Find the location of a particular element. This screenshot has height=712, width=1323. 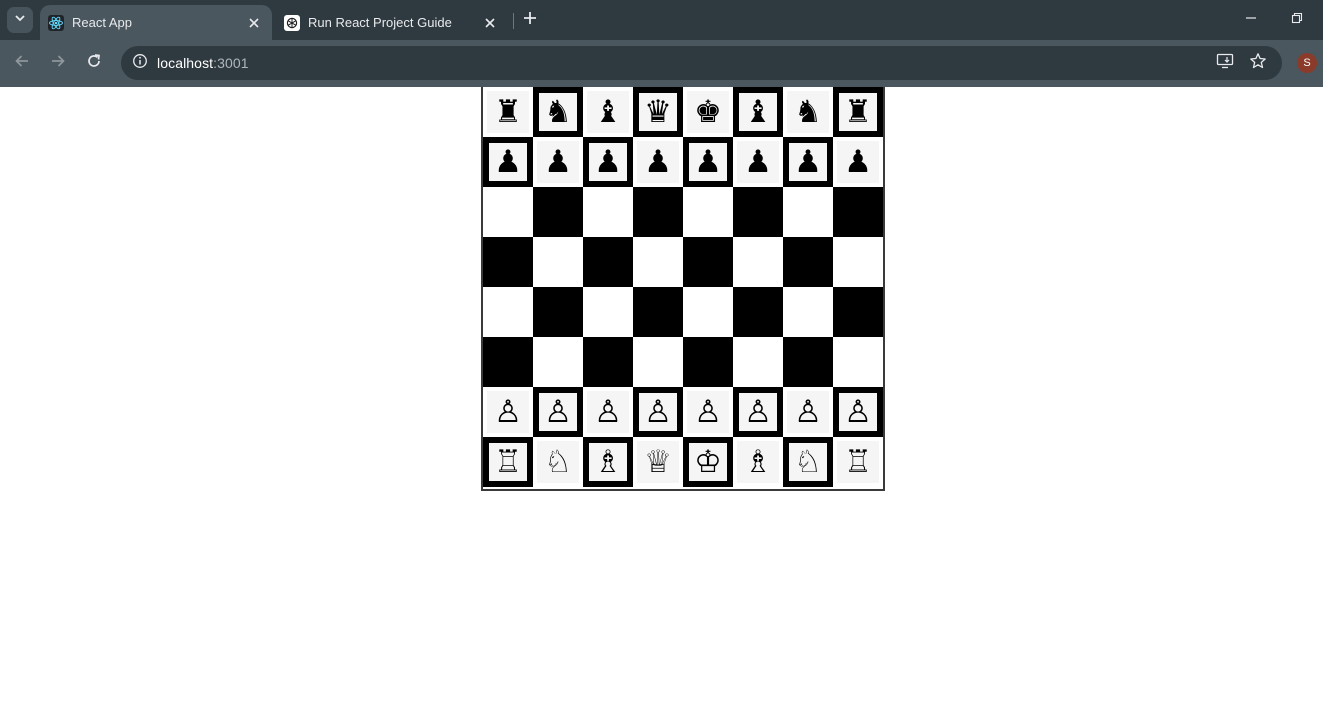

tab-search-button is located at coordinates (20, 20).